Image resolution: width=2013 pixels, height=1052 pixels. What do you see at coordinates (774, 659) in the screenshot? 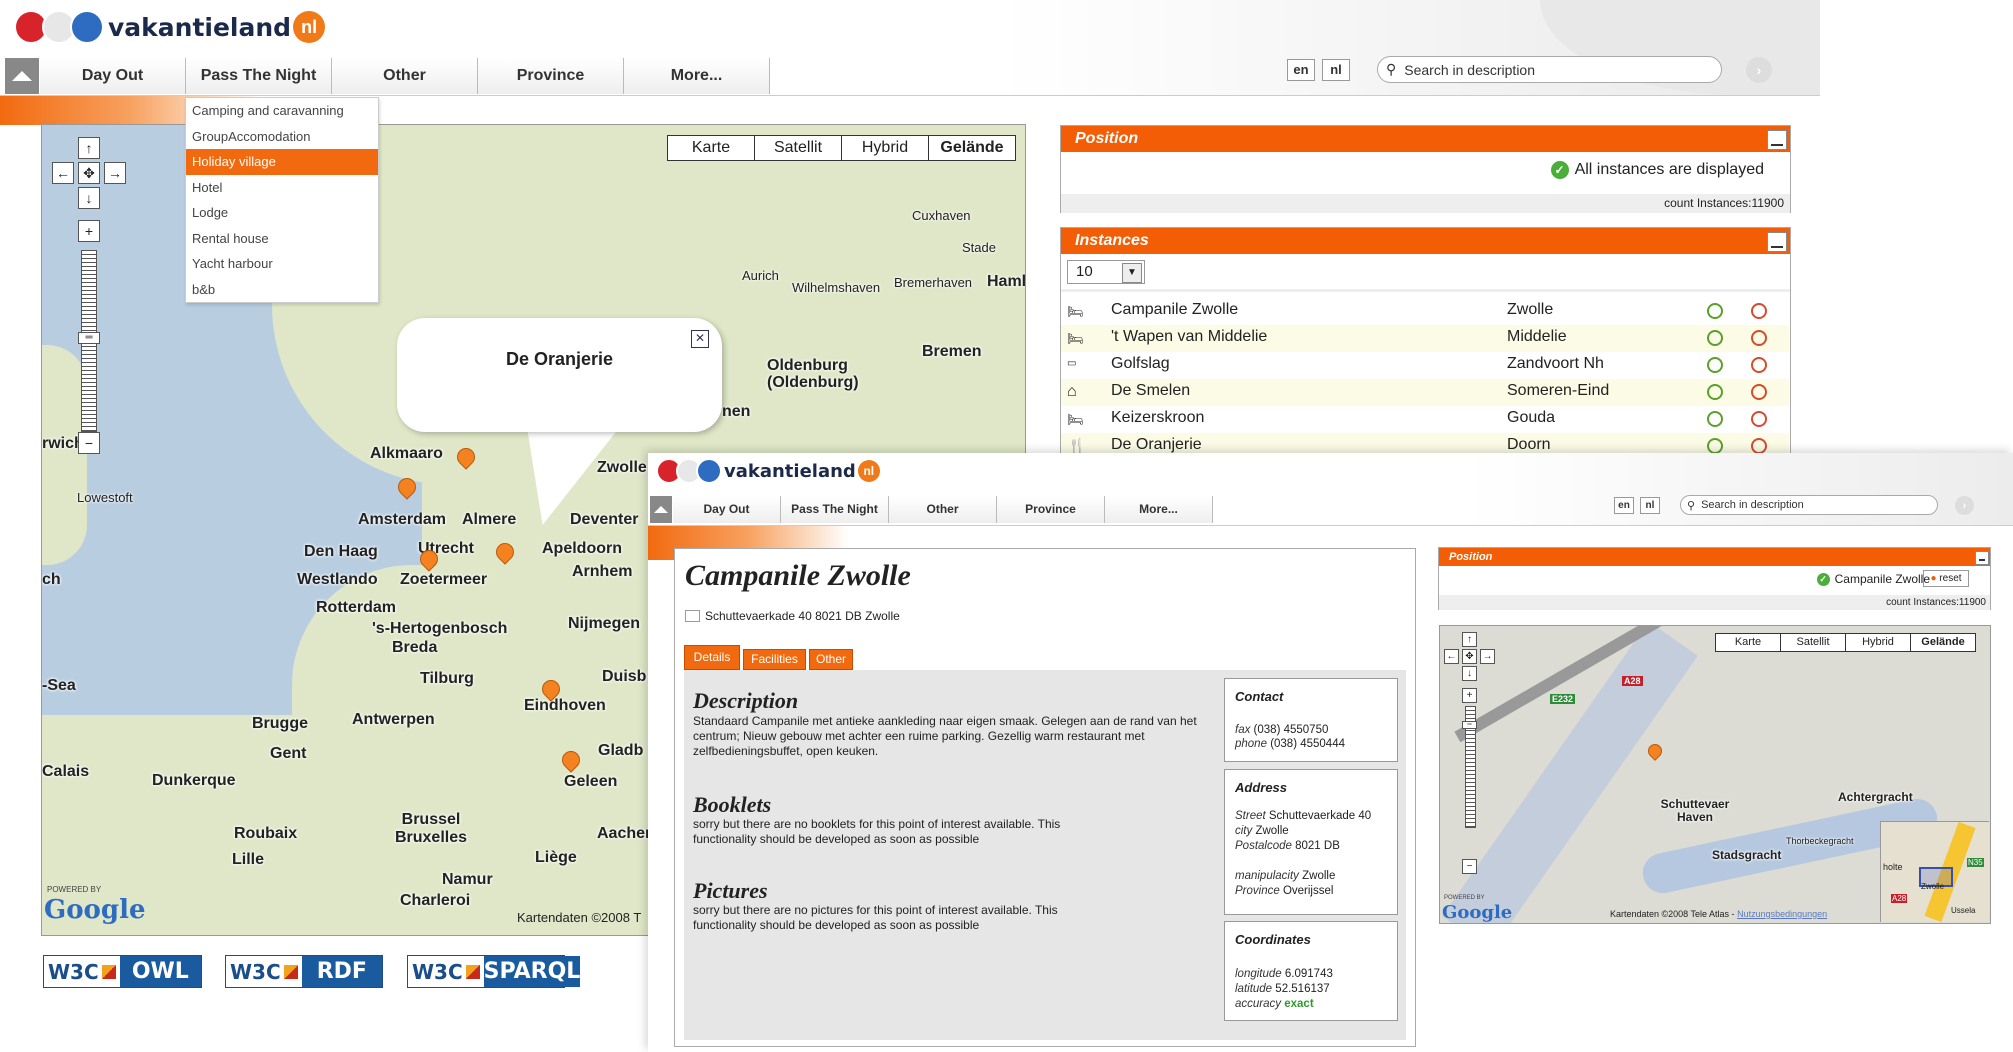
I see `tab-facilities: Facilities` at bounding box center [774, 659].